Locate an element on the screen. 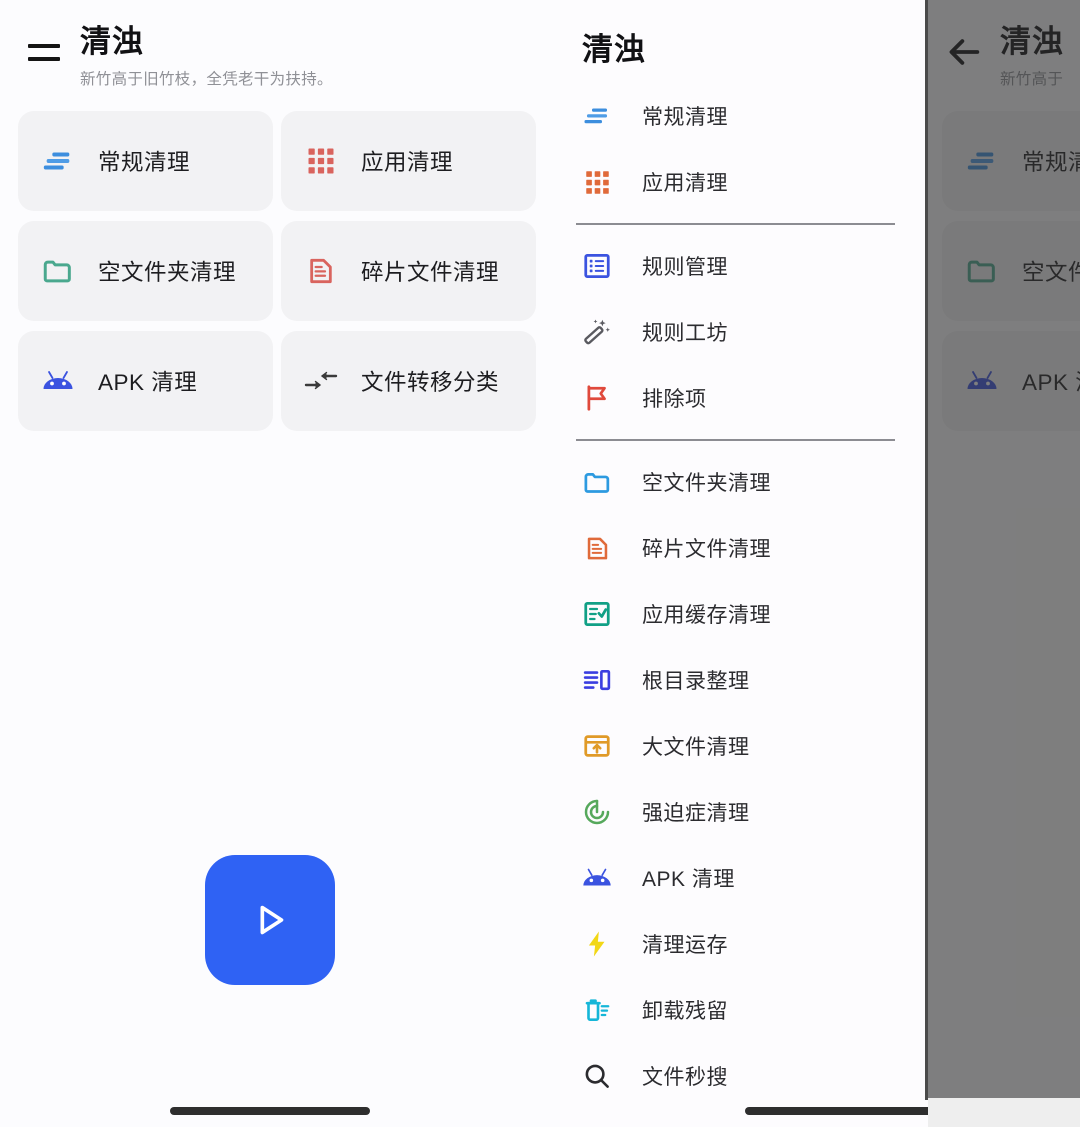  drawer-item-uninstall-residue: 卸载残留 is located at coordinates (744, 1010).